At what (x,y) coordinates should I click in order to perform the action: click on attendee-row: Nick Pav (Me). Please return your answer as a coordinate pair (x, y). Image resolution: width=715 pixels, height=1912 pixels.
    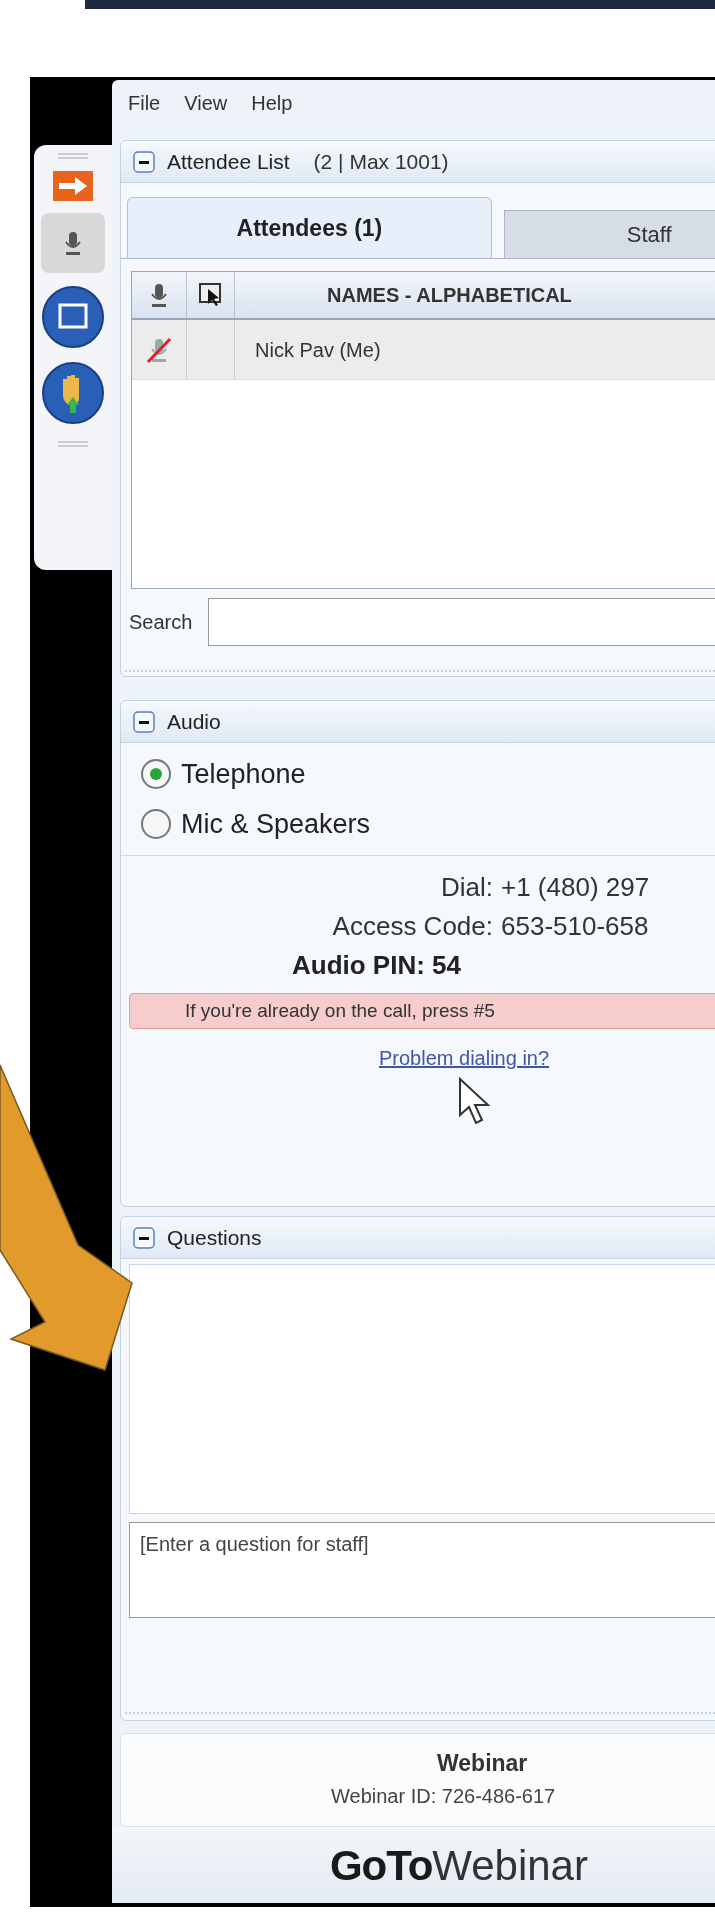
    Looking at the image, I should click on (423, 350).